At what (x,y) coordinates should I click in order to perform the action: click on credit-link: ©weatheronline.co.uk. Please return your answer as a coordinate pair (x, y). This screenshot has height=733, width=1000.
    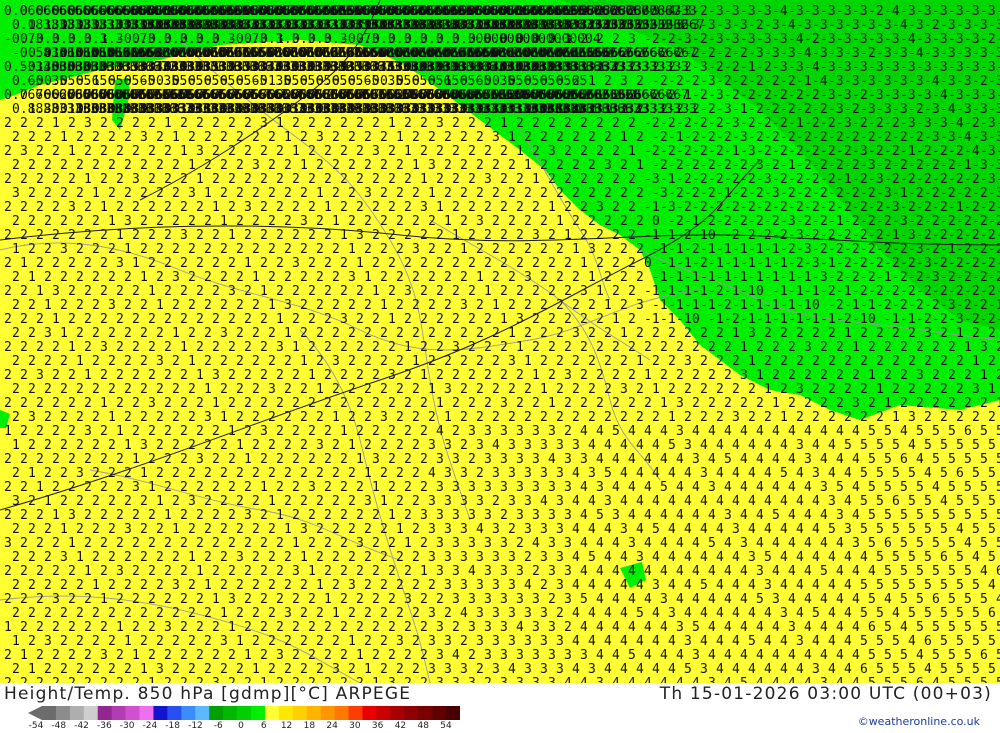
    Looking at the image, I should click on (919, 721).